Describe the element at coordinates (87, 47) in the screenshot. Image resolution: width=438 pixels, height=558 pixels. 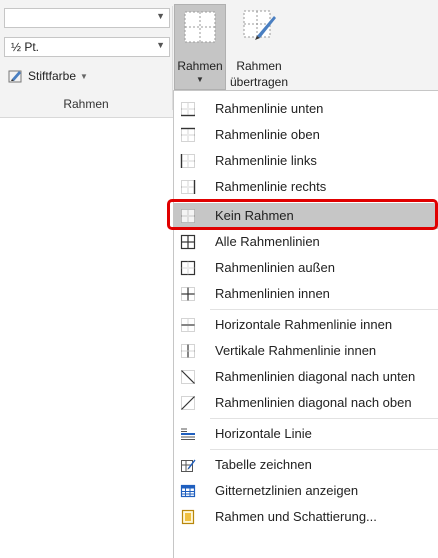
I see `pen-weight-combo: ½ Pt. ▼` at that location.